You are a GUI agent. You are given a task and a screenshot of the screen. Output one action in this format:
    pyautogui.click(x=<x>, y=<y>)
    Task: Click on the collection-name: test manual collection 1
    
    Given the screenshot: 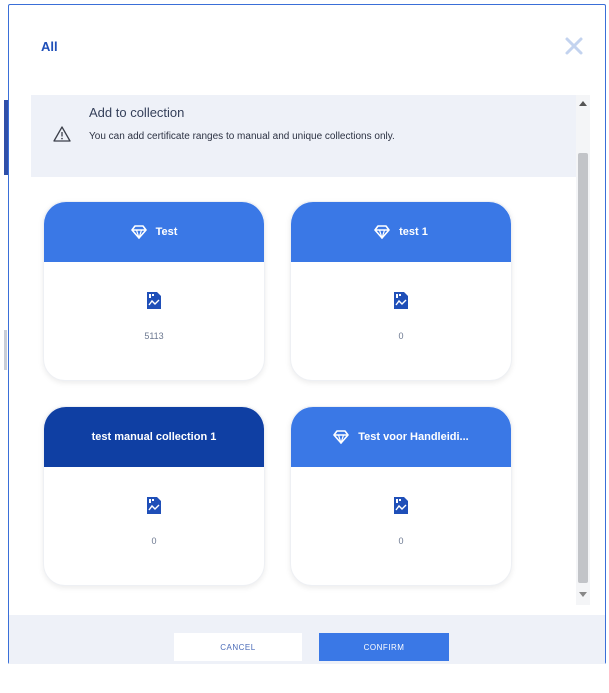 What is the action you would take?
    pyautogui.click(x=154, y=437)
    